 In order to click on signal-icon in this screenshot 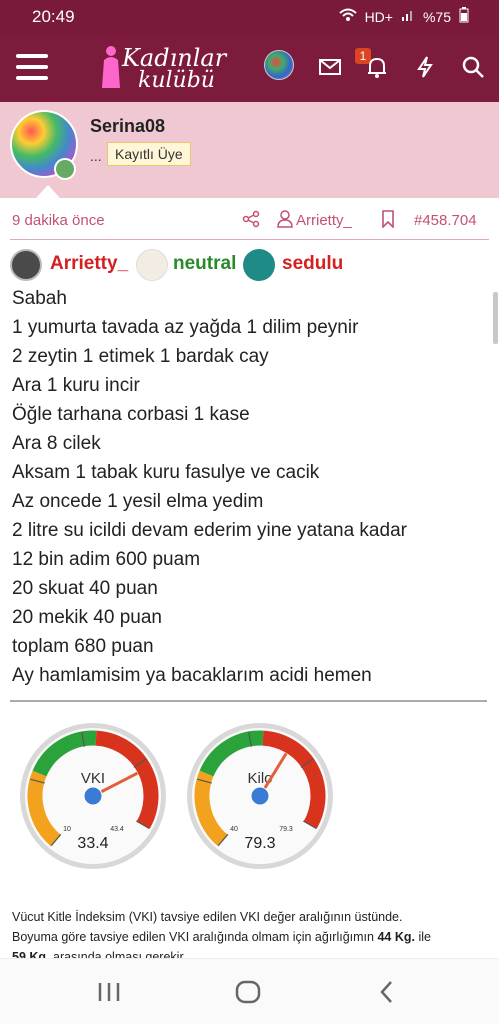, I will do `click(408, 16)`.